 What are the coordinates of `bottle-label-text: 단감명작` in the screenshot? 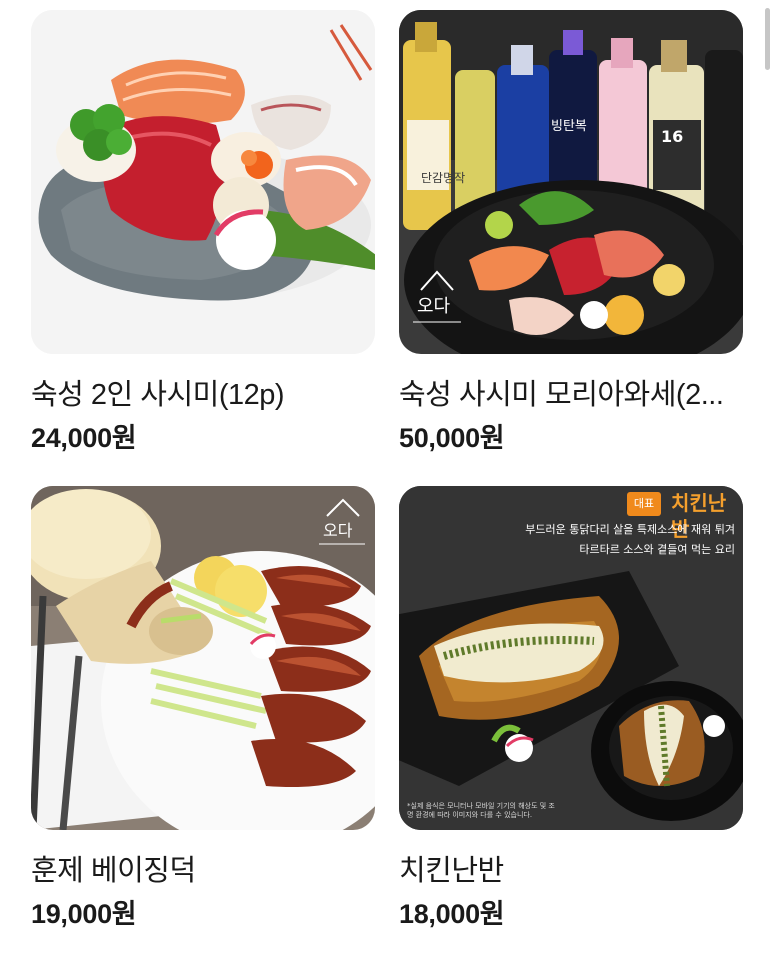 It's located at (443, 178).